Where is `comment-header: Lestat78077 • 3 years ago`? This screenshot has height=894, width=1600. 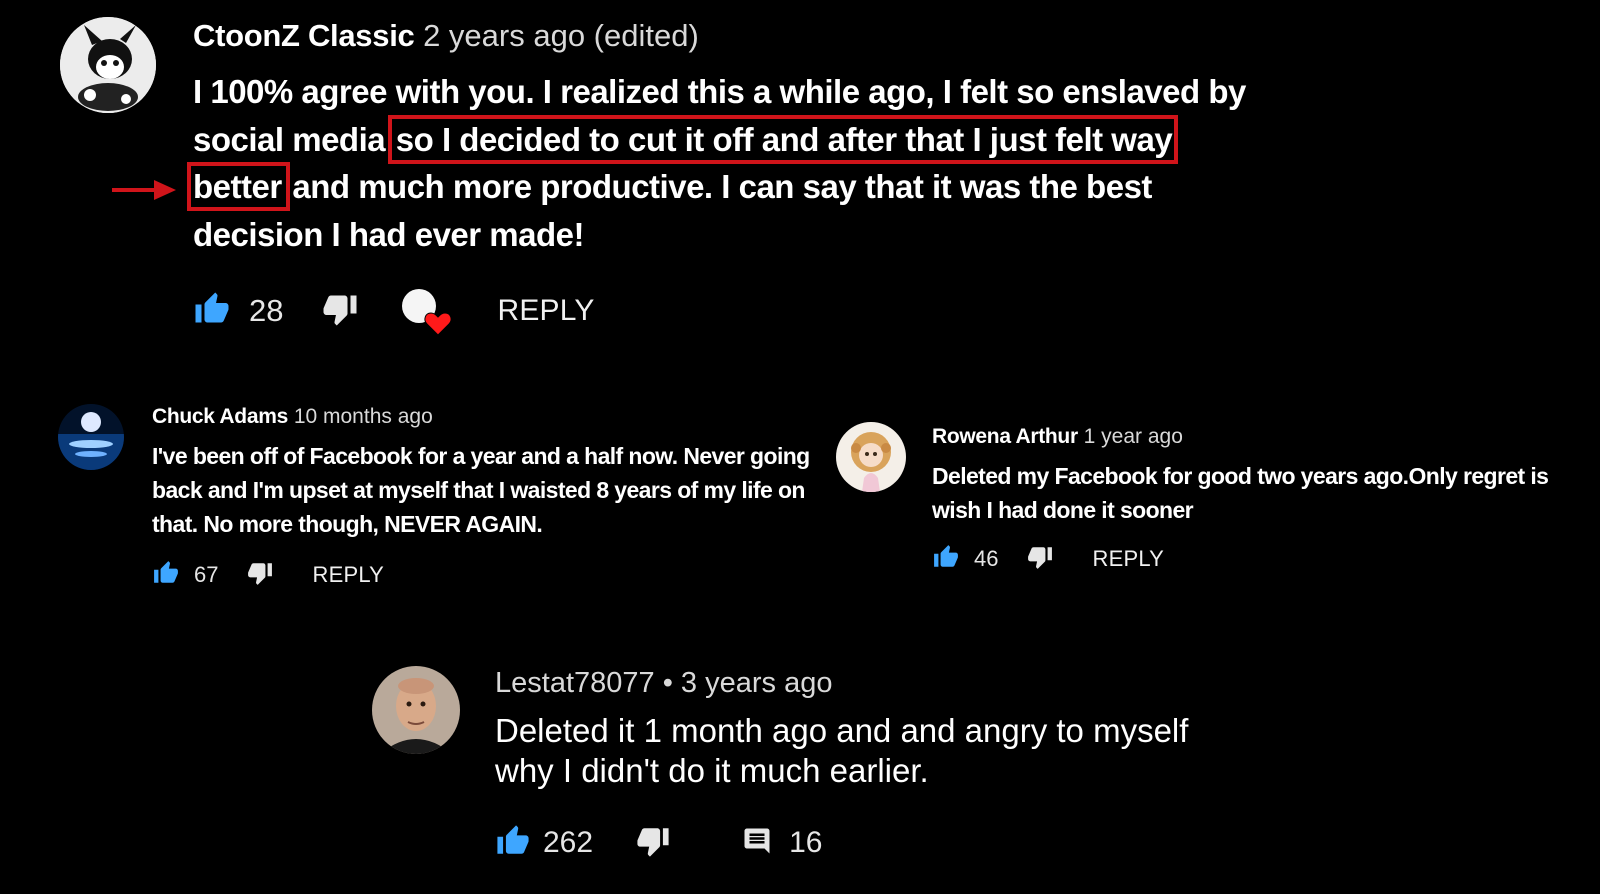 comment-header: Lestat78077 • 3 years ago is located at coordinates (663, 683).